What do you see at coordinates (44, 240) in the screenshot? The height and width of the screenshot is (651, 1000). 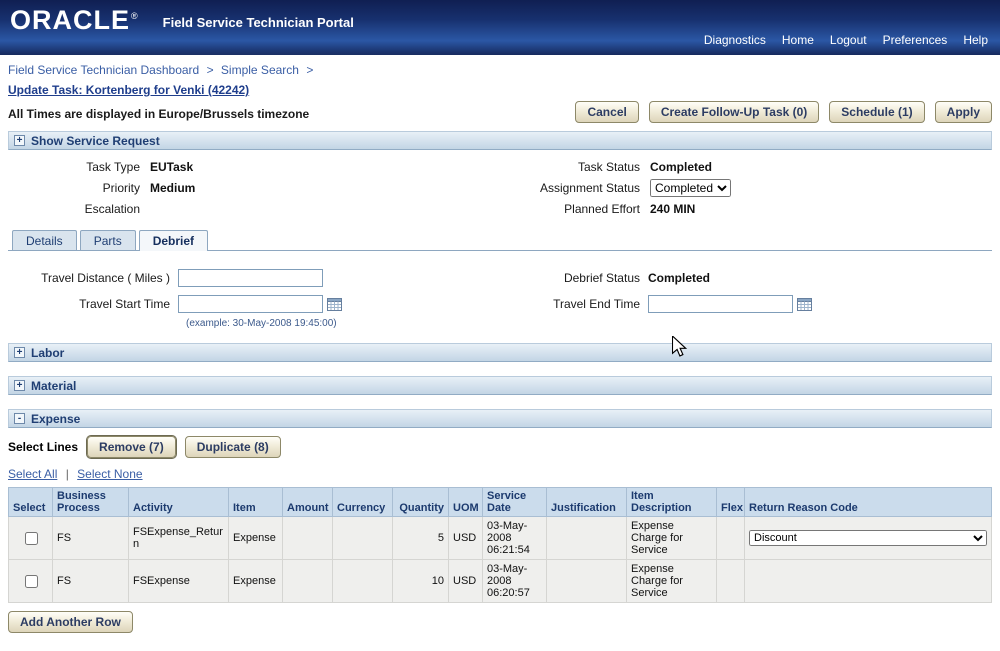 I see `tab-details: Details` at bounding box center [44, 240].